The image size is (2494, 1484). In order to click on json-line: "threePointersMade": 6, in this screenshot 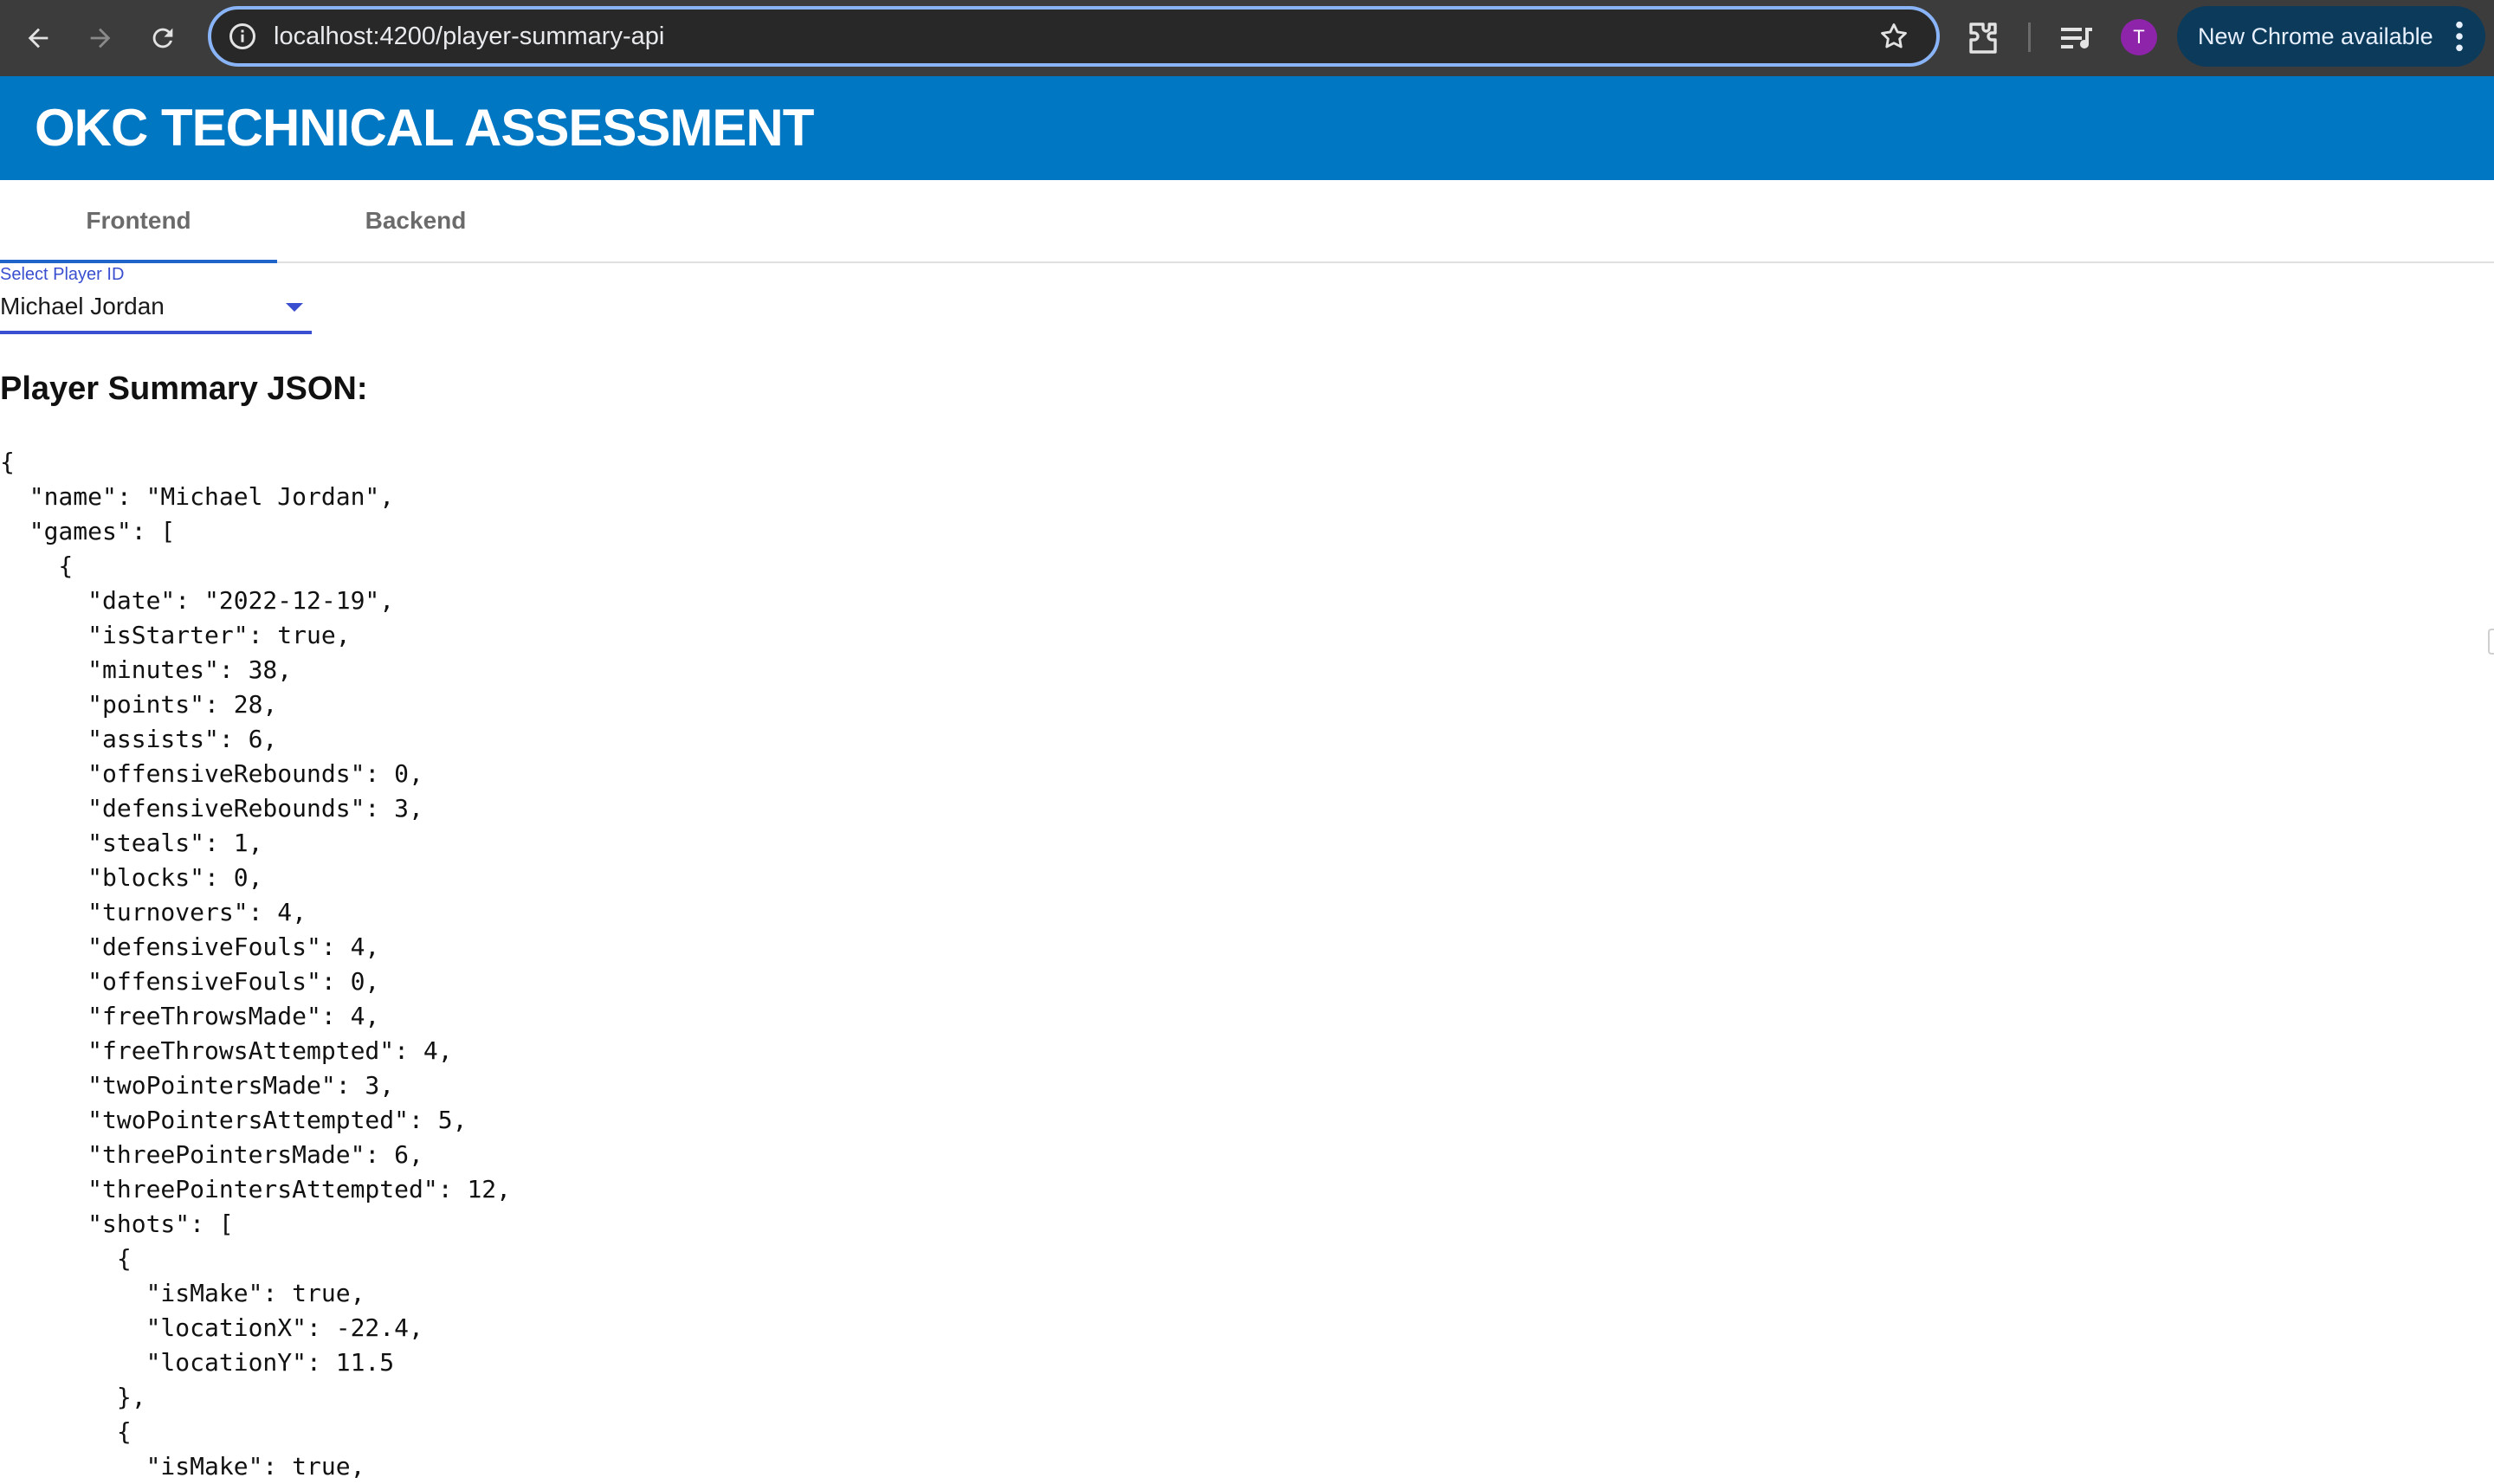, I will do `click(211, 1154)`.